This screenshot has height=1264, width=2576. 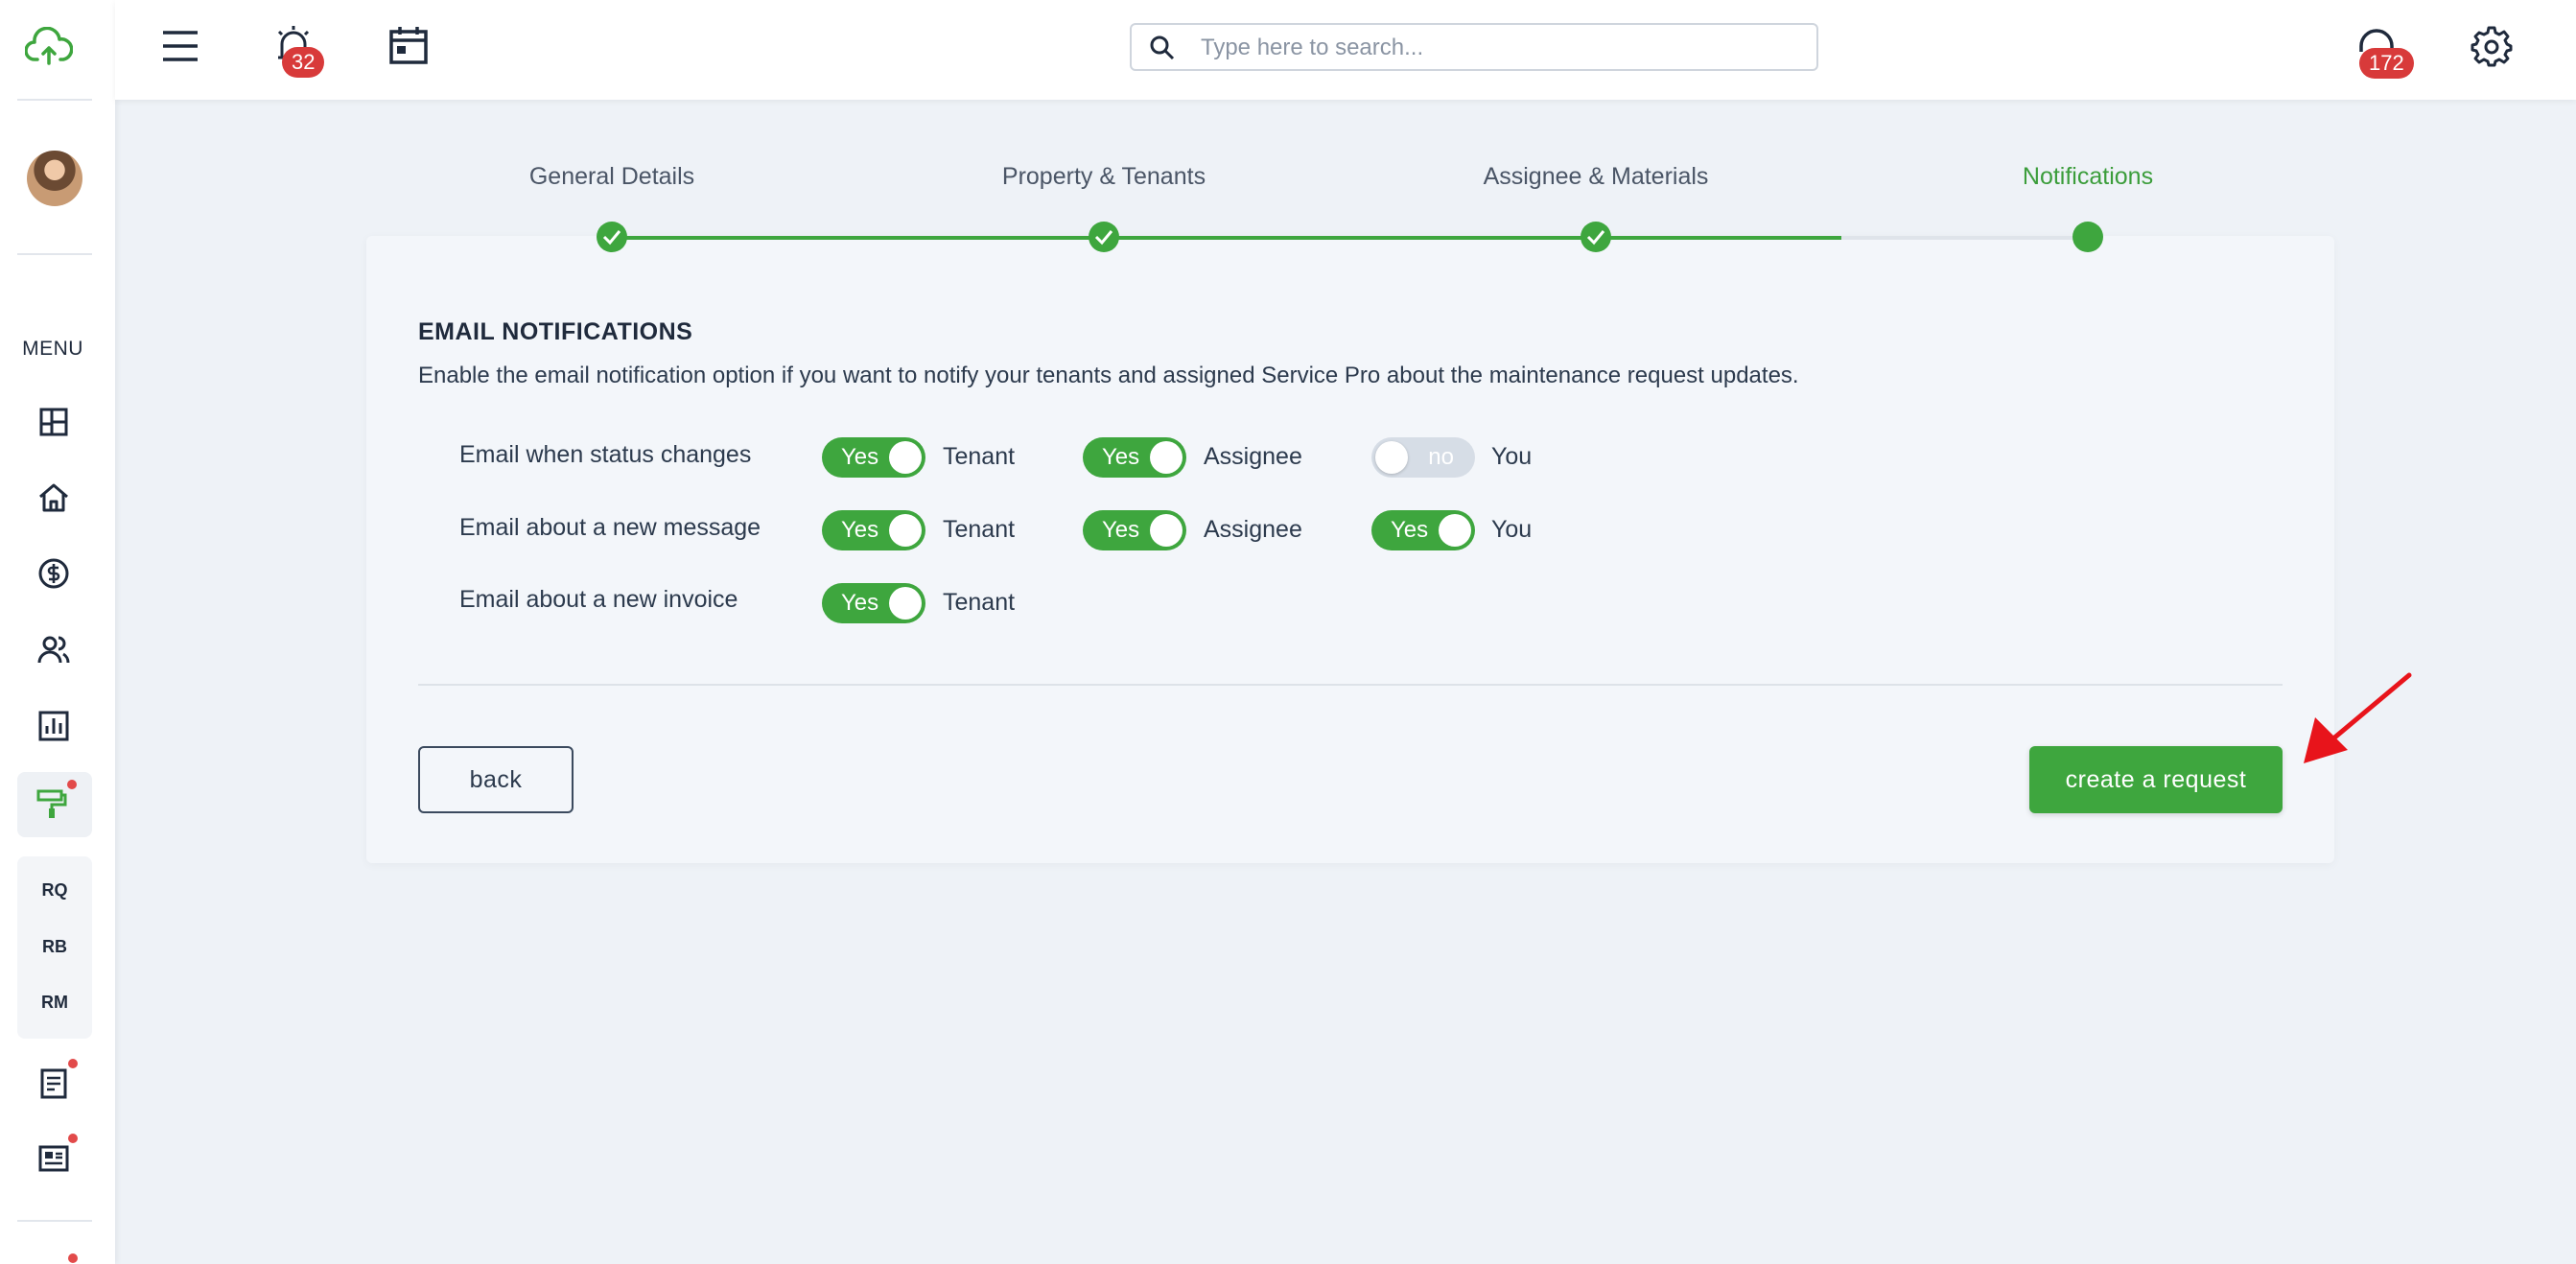 I want to click on stepper-remaining-line, so click(x=1964, y=238).